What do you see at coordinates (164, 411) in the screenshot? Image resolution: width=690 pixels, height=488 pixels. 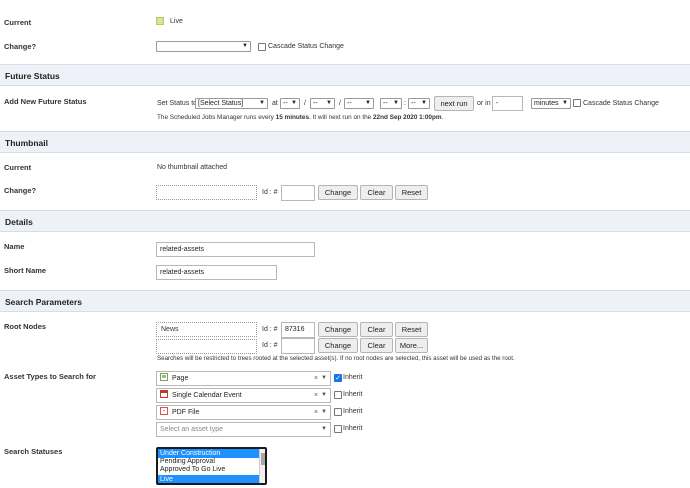 I see `pdf-icon: ⬩` at bounding box center [164, 411].